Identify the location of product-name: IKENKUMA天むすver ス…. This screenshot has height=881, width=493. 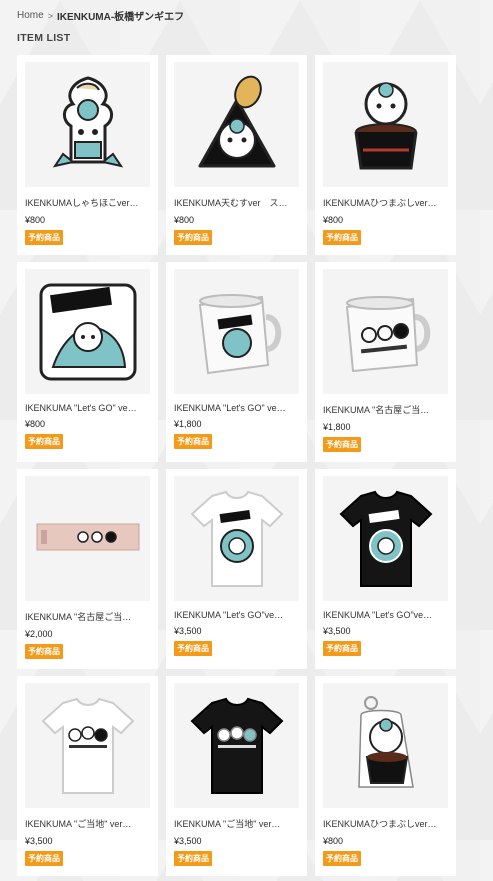
(236, 202).